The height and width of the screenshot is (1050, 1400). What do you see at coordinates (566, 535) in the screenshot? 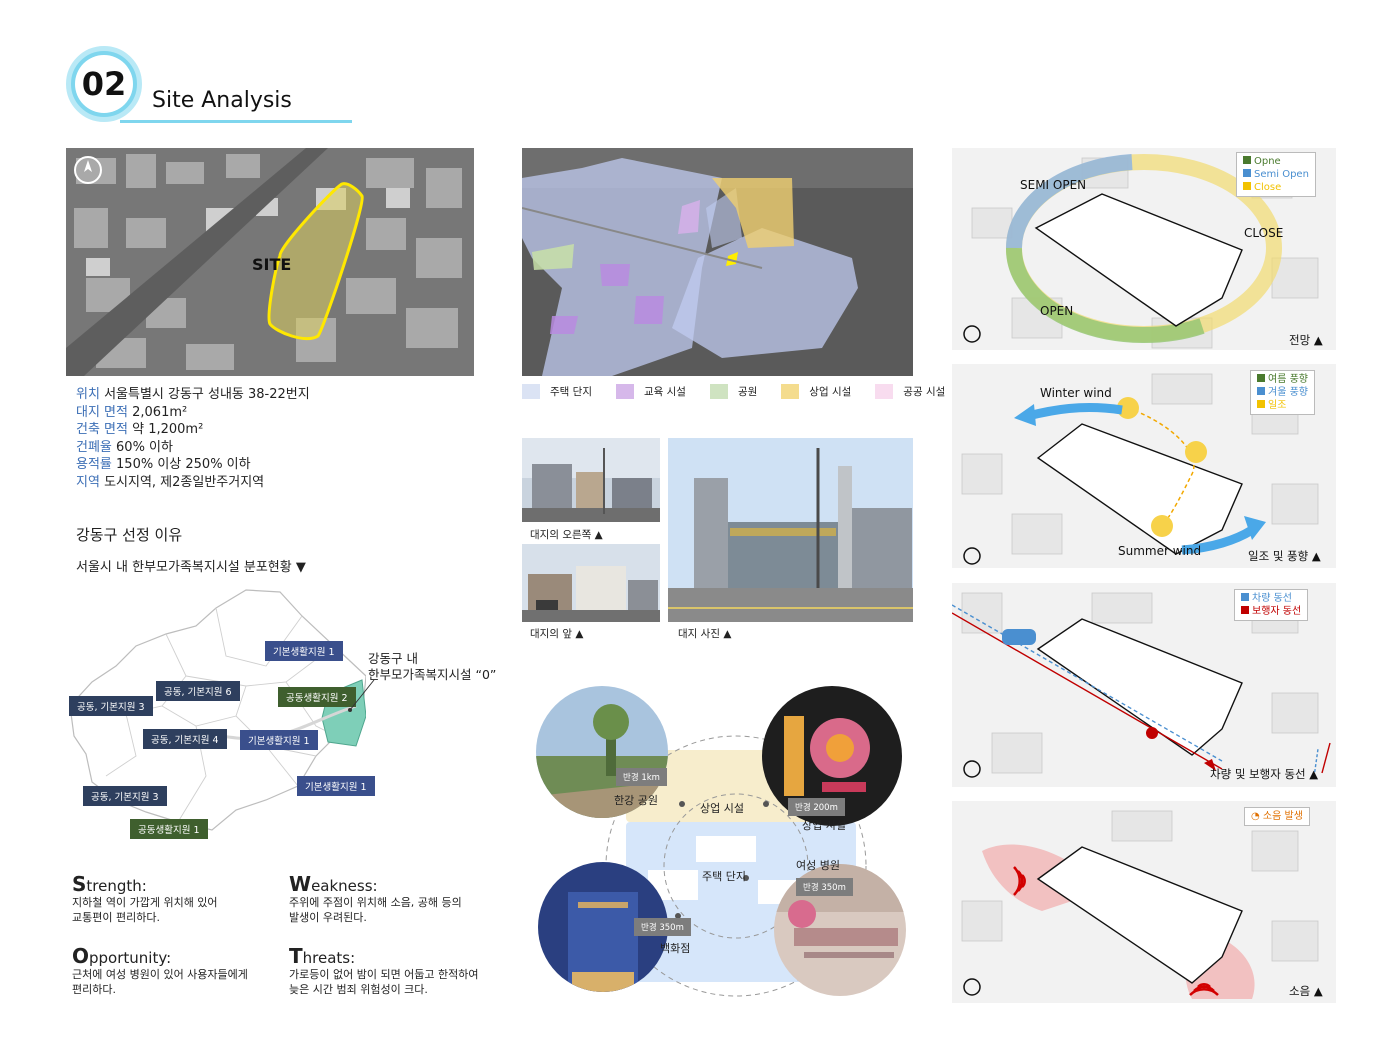
I see `caption-site-right: 대지의 오른쪽 ▲` at bounding box center [566, 535].